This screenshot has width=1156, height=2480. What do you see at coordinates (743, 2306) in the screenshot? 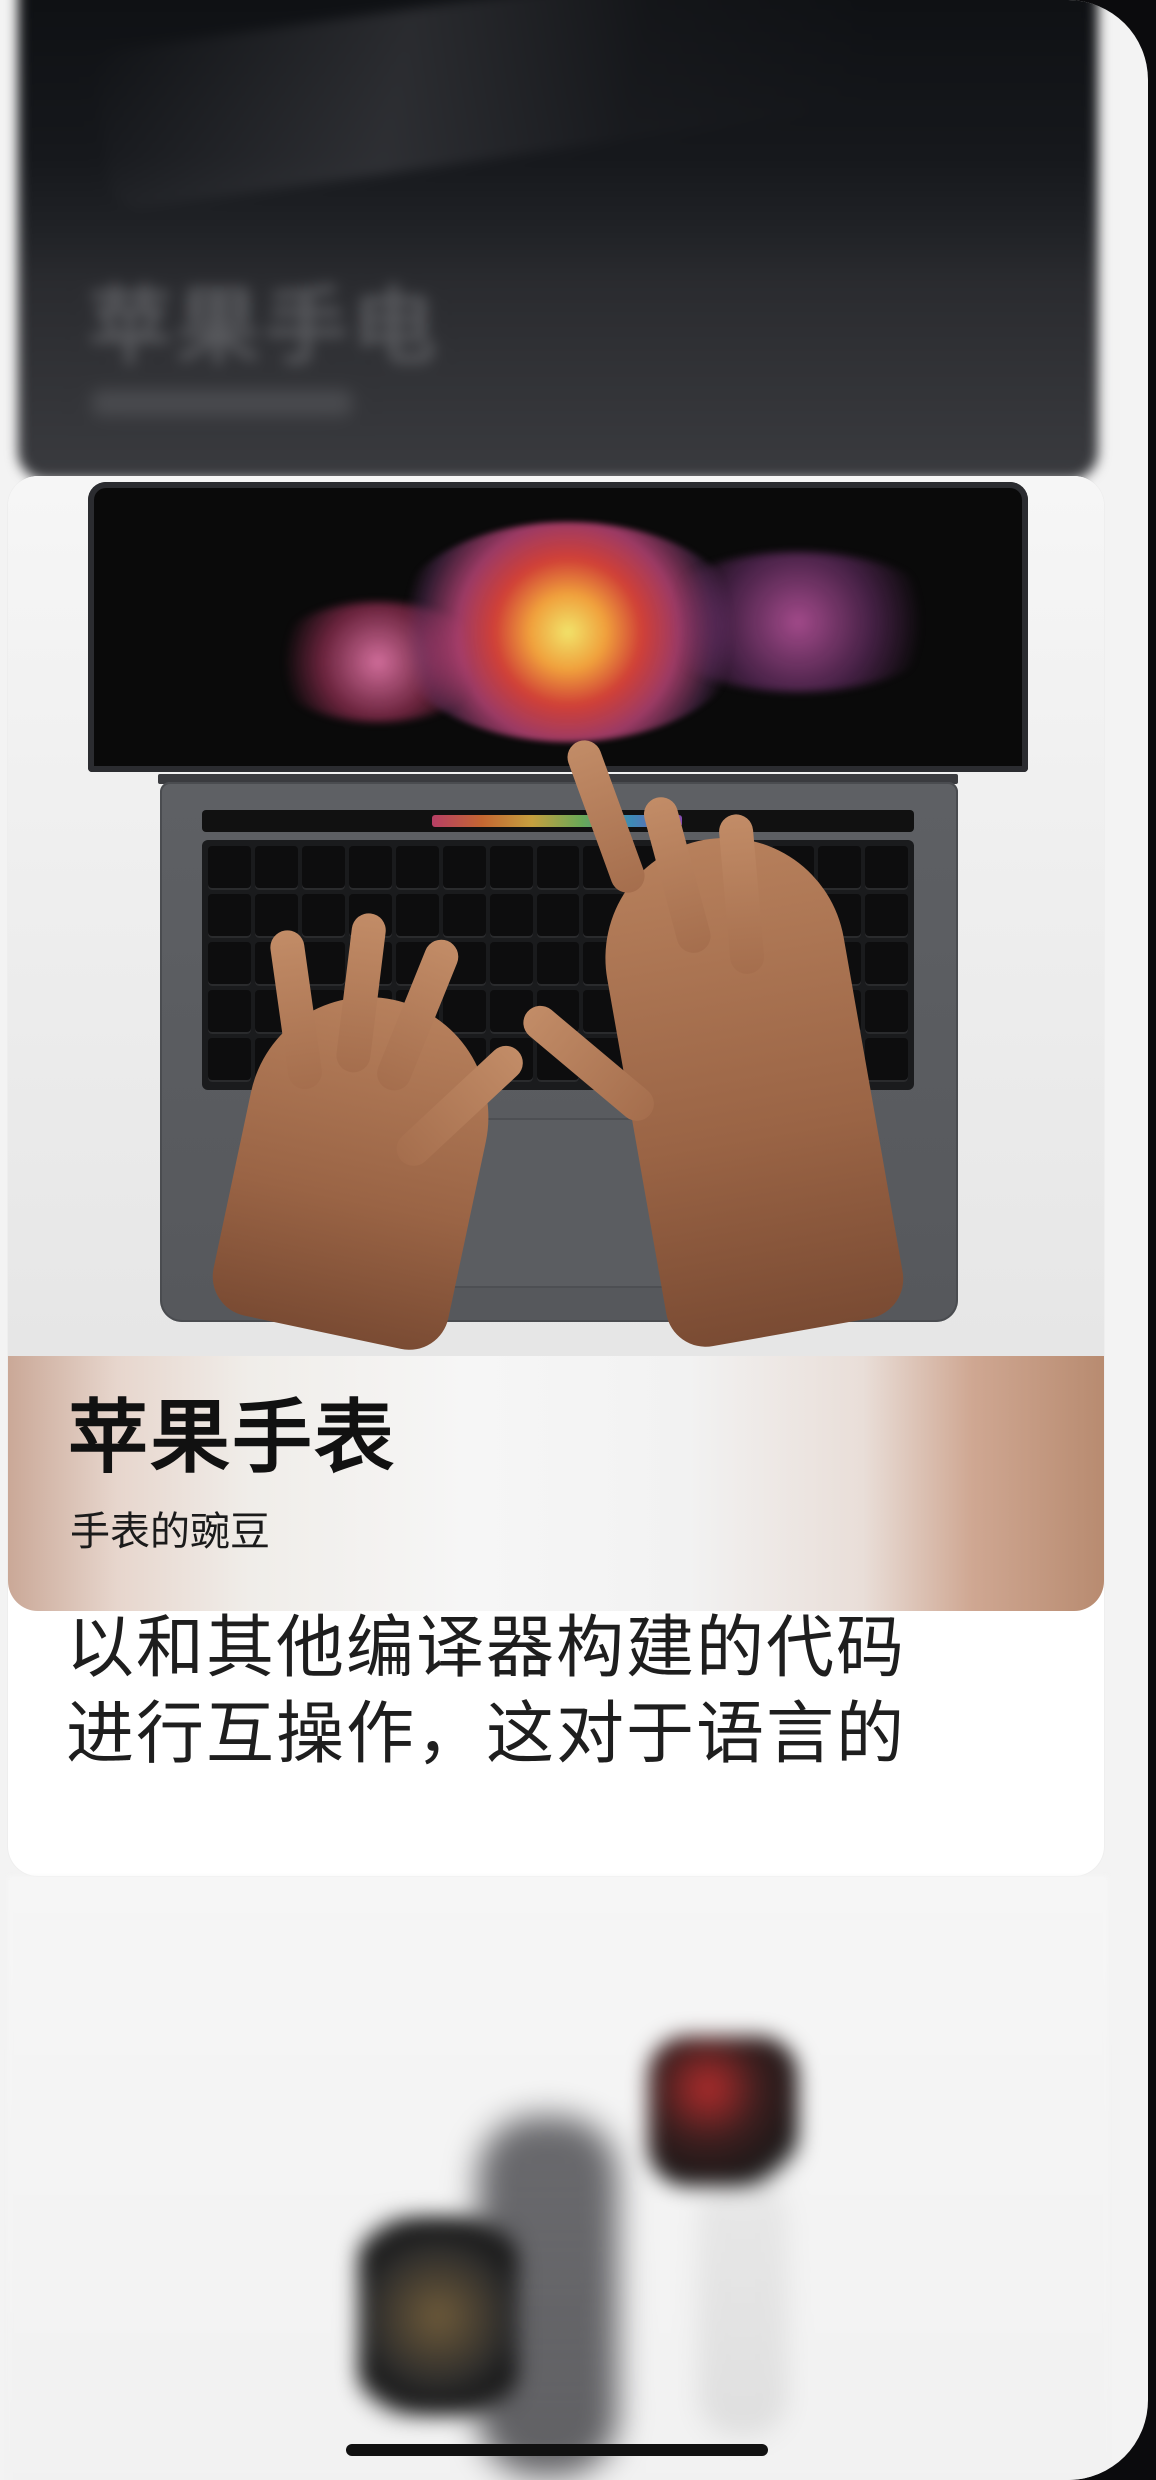
I see `blurred-watch-band` at bounding box center [743, 2306].